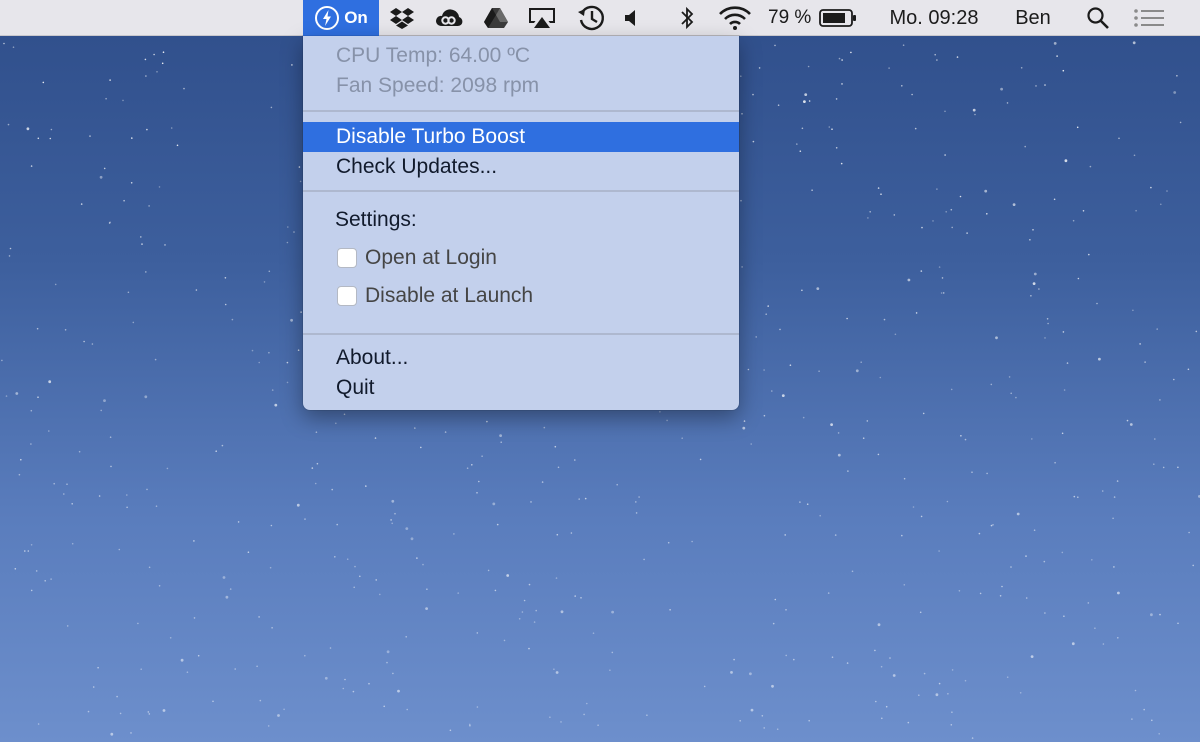 Image resolution: width=1200 pixels, height=742 pixels. I want to click on quit-item: Quit, so click(521, 388).